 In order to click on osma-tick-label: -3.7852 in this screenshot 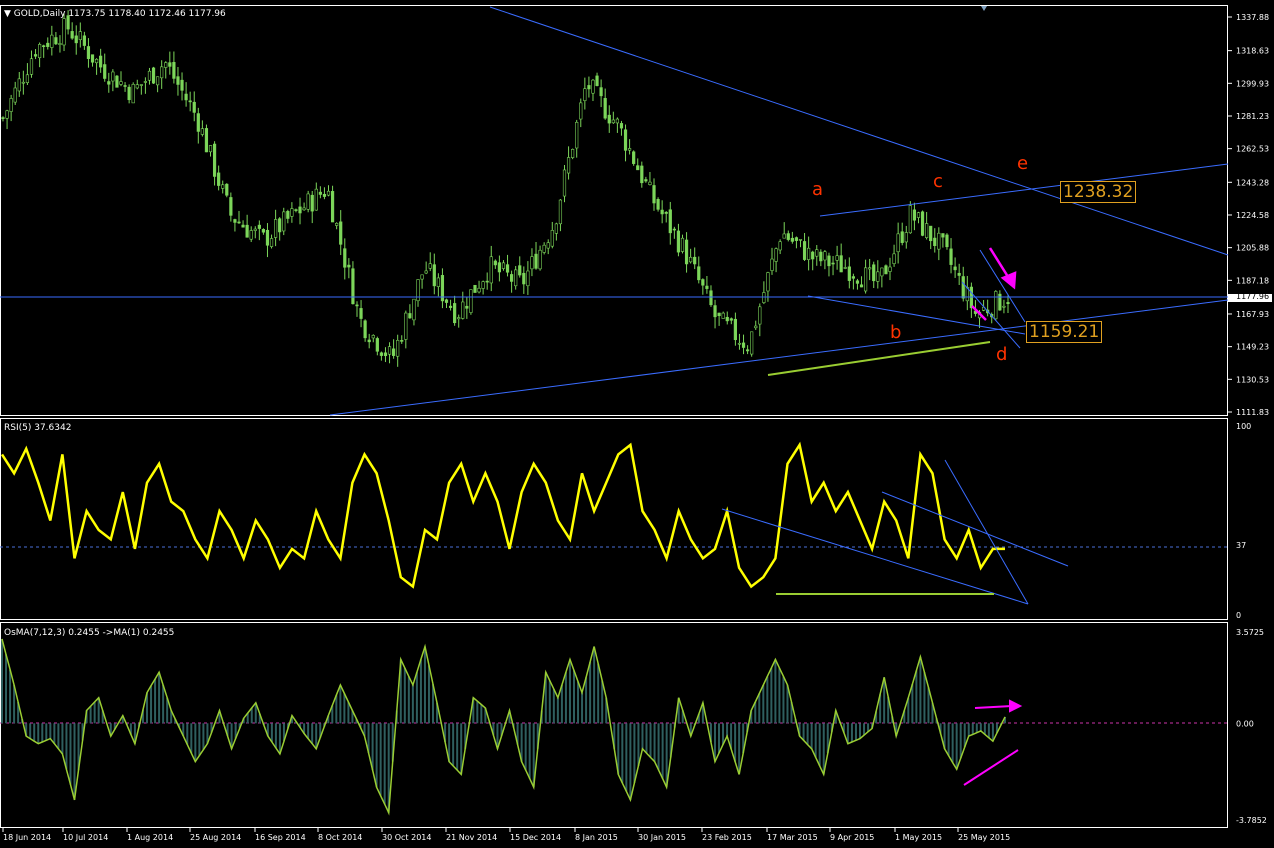, I will do `click(1251, 820)`.